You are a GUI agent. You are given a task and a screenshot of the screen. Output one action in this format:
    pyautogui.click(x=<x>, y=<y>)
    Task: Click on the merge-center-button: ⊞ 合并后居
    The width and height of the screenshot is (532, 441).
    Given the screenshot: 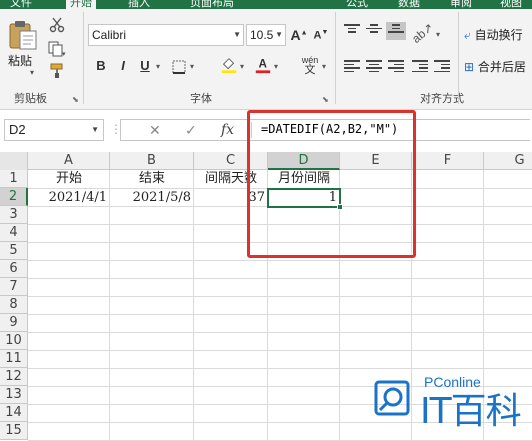 What is the action you would take?
    pyautogui.click(x=495, y=66)
    